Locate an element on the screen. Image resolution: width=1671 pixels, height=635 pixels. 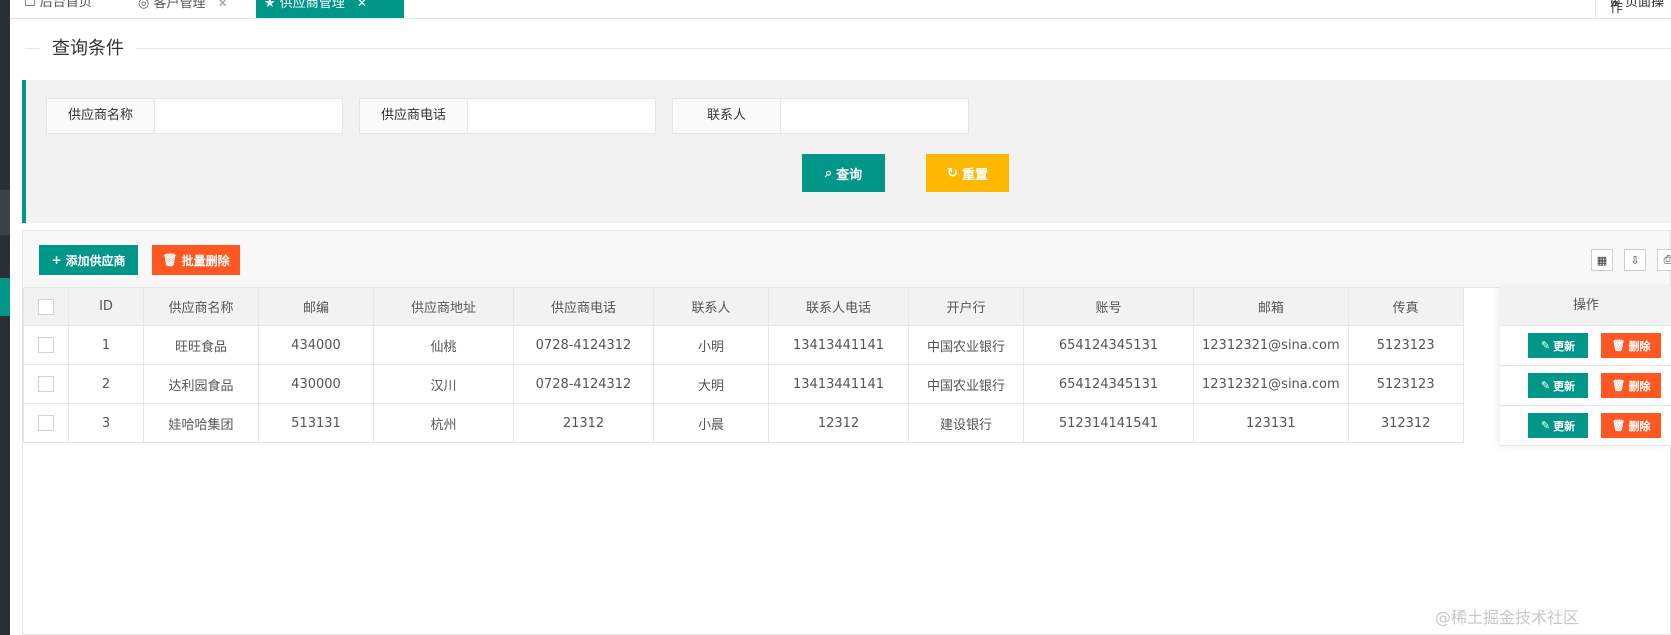
page-actions-menu: ⊕ 页面操作 is located at coordinates (1633, 9).